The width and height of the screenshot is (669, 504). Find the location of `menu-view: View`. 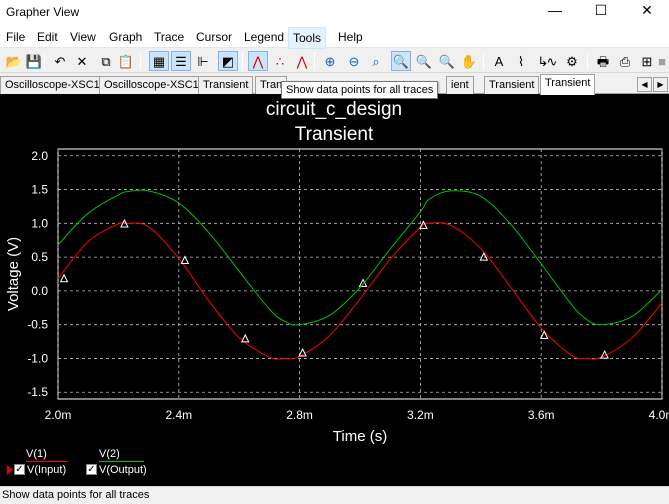

menu-view: View is located at coordinates (83, 37).